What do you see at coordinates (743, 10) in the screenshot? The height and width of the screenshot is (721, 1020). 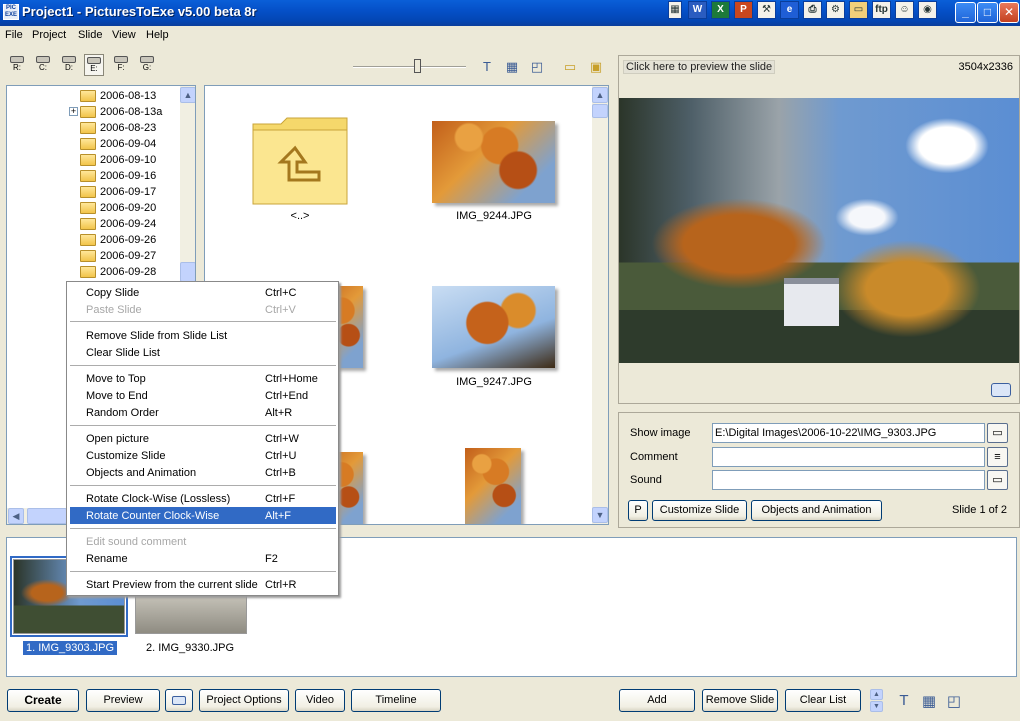 I see `powerpoint-icon: P` at bounding box center [743, 10].